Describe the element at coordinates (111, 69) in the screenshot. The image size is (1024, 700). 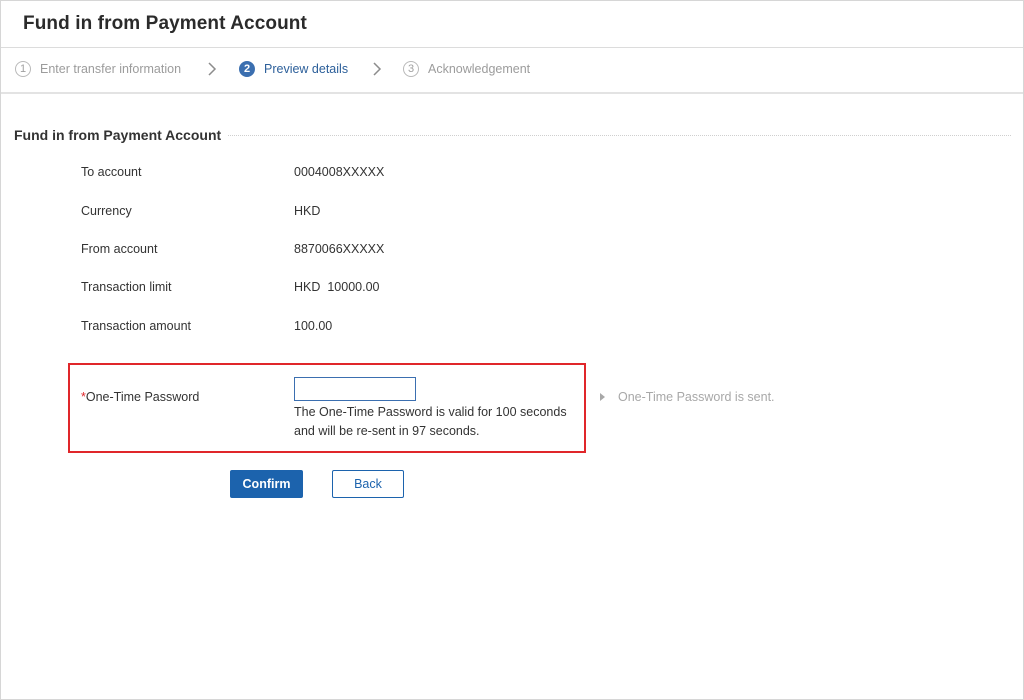
I see `step-label: Enter transfer information` at that location.